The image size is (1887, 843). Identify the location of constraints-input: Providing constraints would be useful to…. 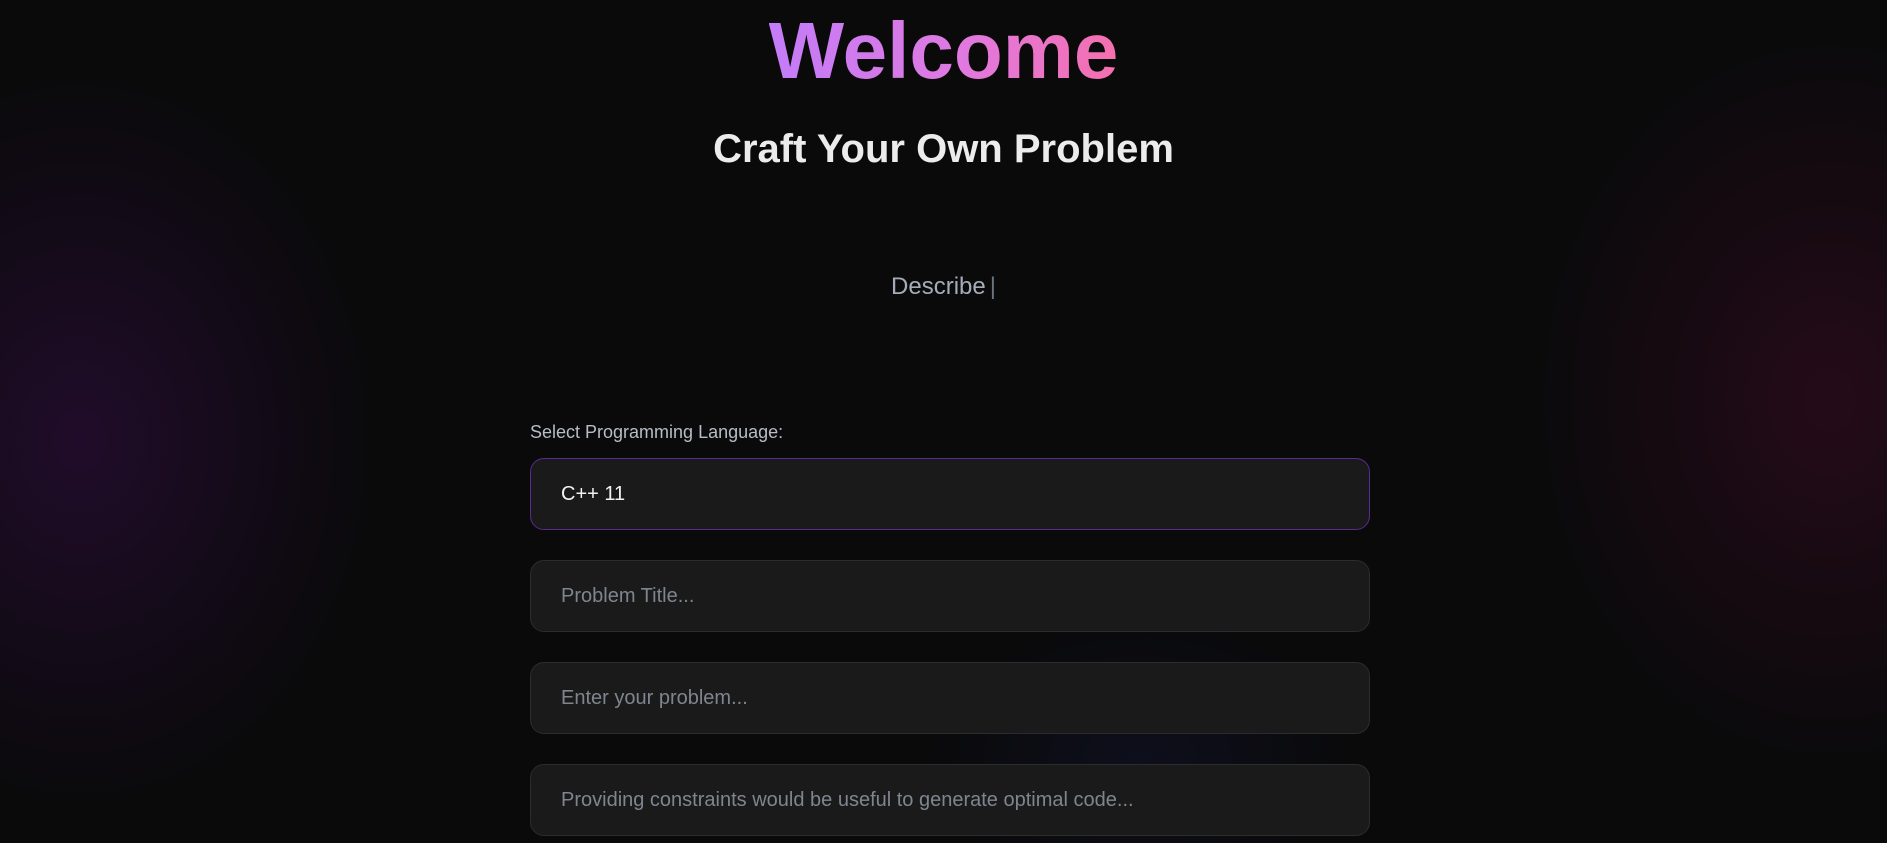
(950, 800).